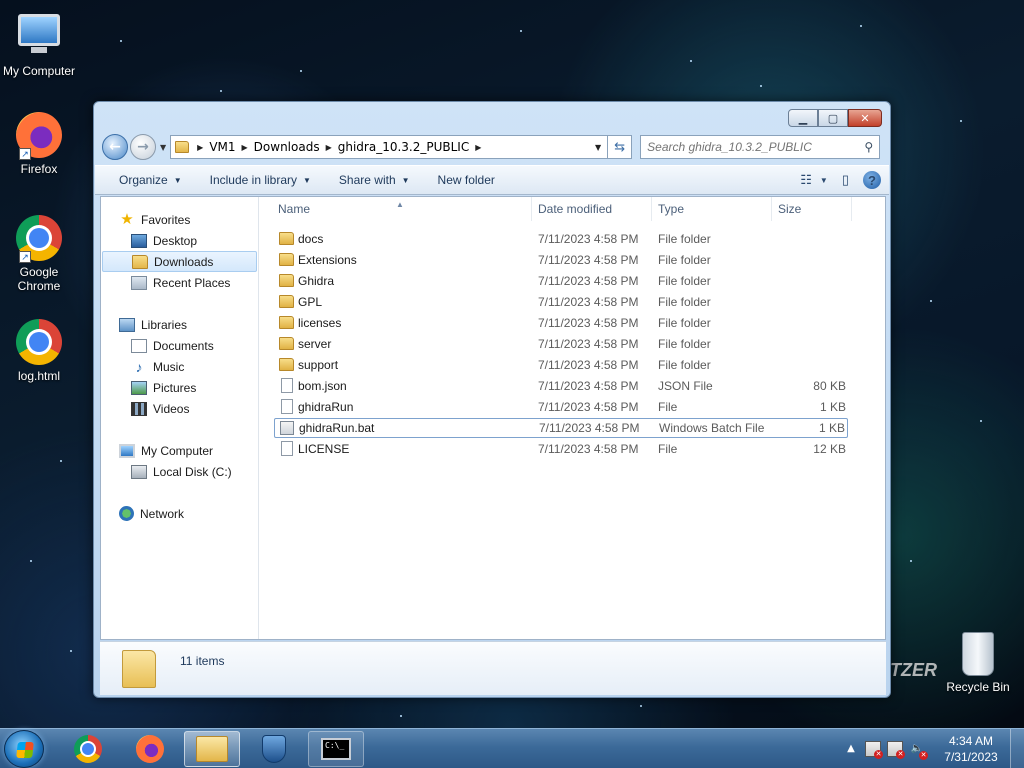  I want to click on breadcrumb-downloads: Downloads, so click(287, 147).